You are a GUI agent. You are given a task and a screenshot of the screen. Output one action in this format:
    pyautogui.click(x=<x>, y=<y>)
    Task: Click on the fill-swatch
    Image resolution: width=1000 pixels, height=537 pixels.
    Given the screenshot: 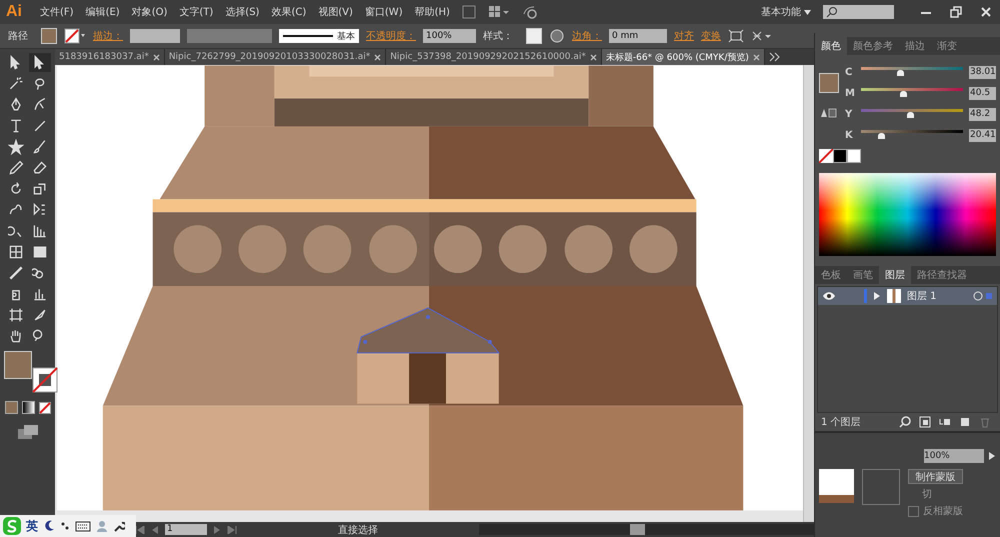 What is the action you would take?
    pyautogui.click(x=49, y=36)
    